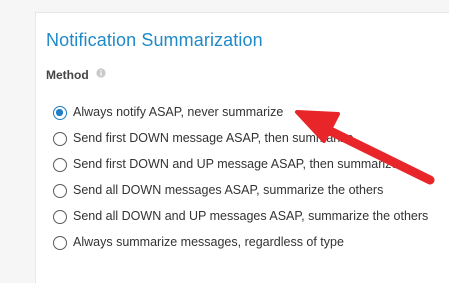  What do you see at coordinates (60, 113) in the screenshot?
I see `radio-selected` at bounding box center [60, 113].